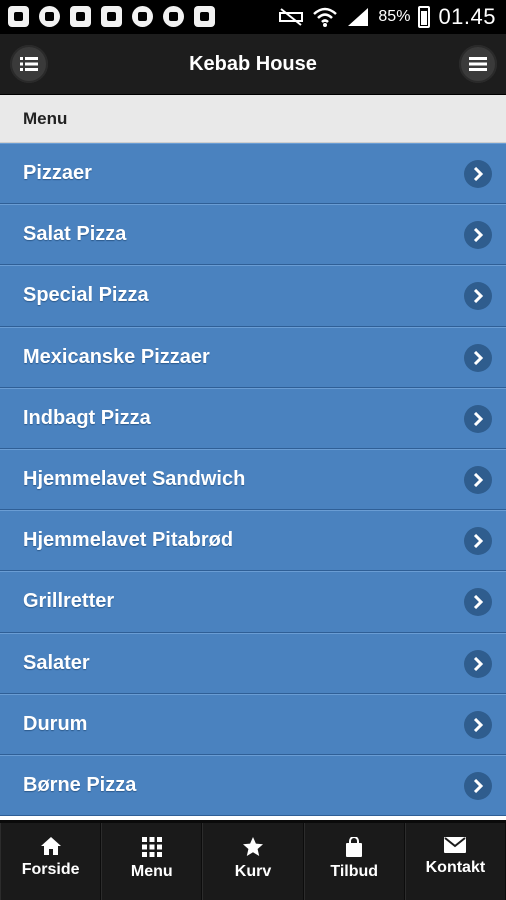 Image resolution: width=506 pixels, height=900 pixels. What do you see at coordinates (134, 478) in the screenshot?
I see `list-item-label: Hjemmelavet Sandwich` at bounding box center [134, 478].